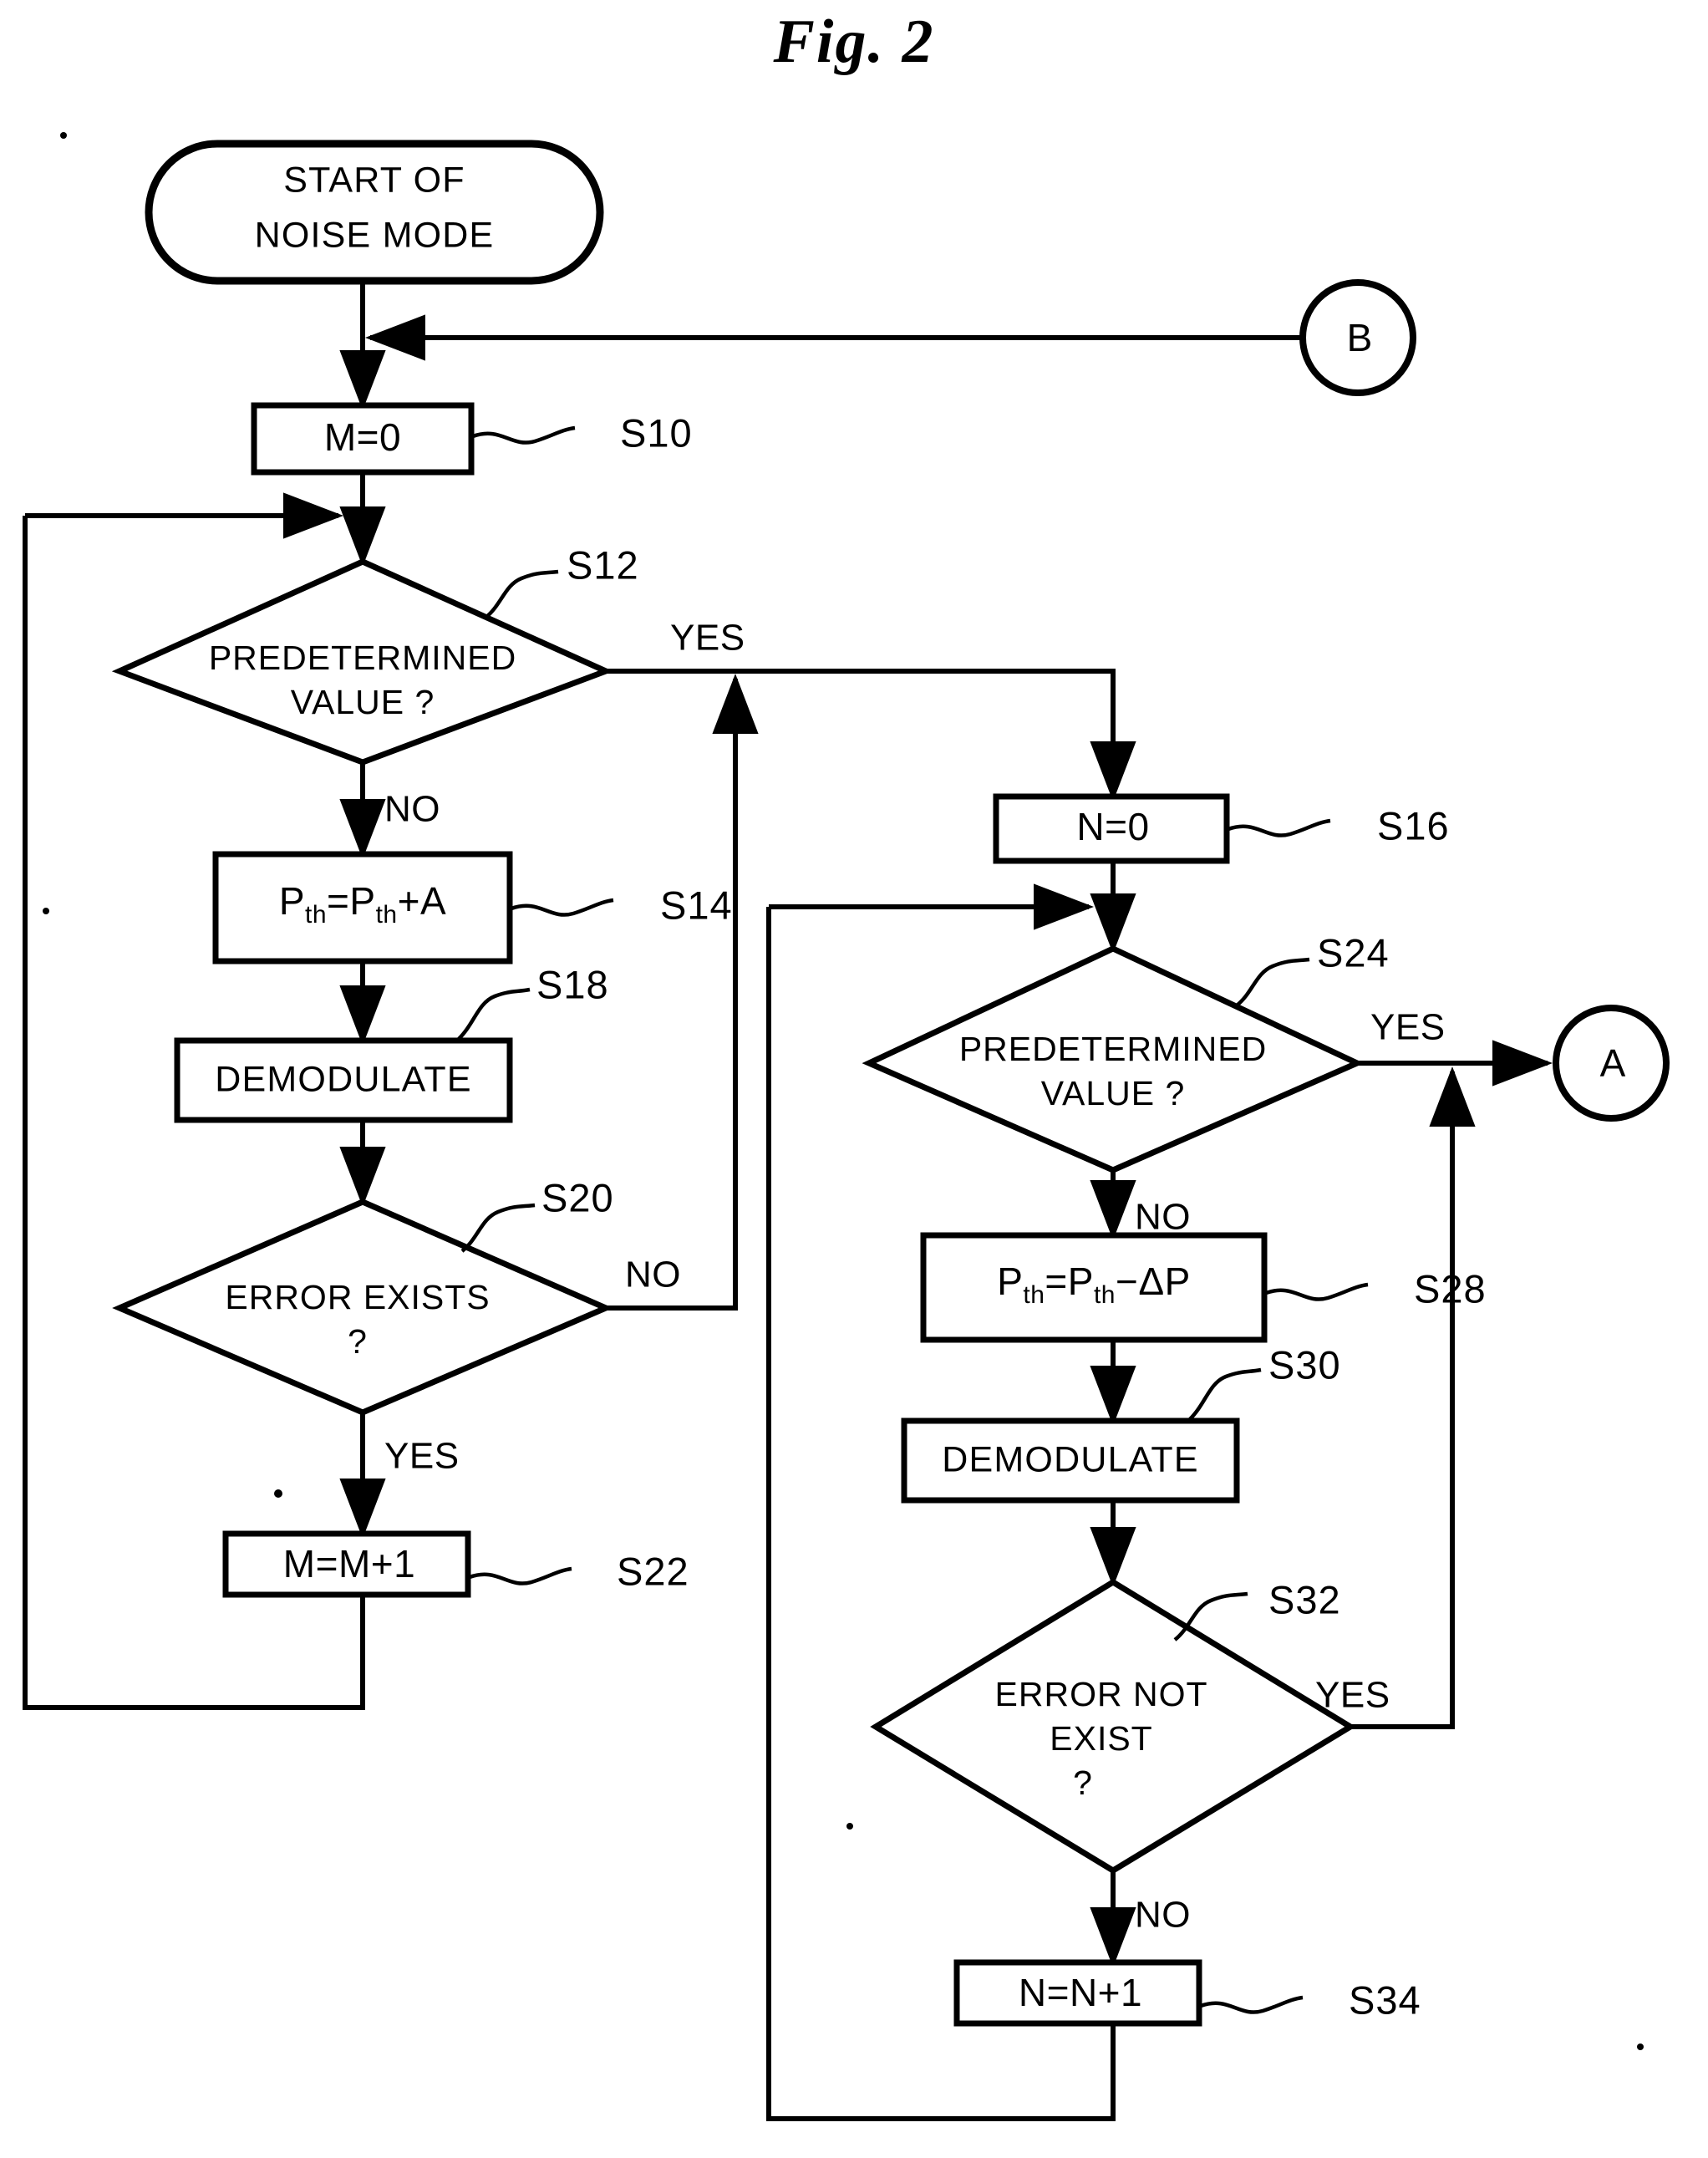 The width and height of the screenshot is (1708, 2158). I want to click on start-label-line2: NOISE MODE, so click(375, 235).